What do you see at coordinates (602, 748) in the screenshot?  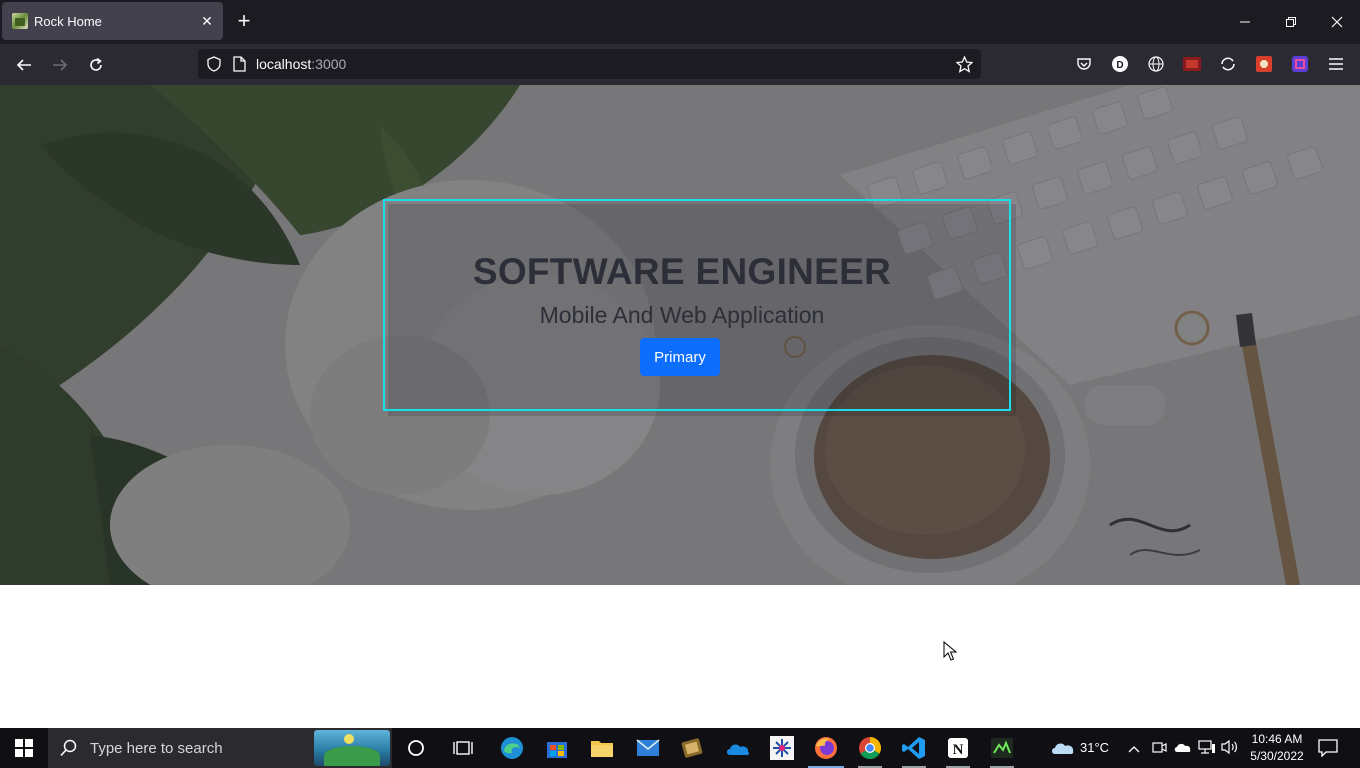 I see `file-explorer-icon` at bounding box center [602, 748].